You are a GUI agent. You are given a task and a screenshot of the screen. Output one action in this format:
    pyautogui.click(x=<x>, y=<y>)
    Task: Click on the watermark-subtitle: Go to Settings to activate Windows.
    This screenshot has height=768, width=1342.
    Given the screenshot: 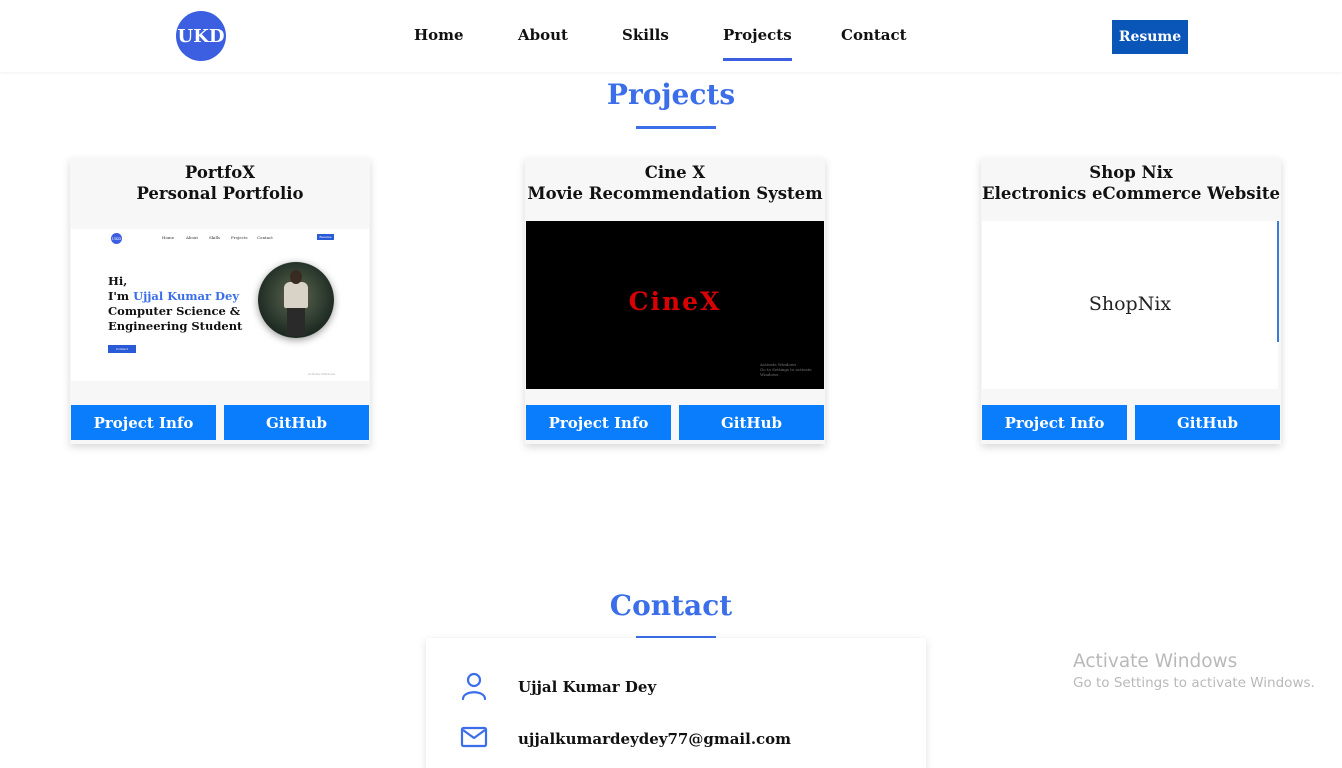 What is the action you would take?
    pyautogui.click(x=1194, y=683)
    